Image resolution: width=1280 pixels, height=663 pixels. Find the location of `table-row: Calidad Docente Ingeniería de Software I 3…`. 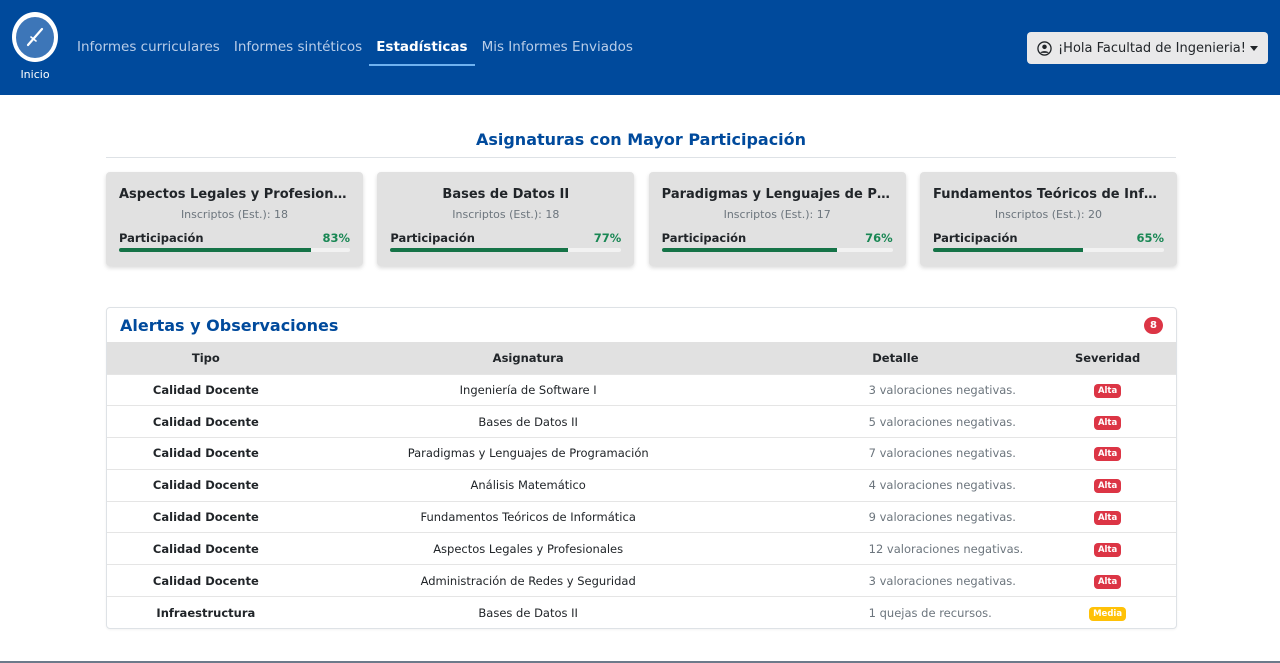

table-row: Calidad Docente Ingeniería de Software I 3… is located at coordinates (641, 389).